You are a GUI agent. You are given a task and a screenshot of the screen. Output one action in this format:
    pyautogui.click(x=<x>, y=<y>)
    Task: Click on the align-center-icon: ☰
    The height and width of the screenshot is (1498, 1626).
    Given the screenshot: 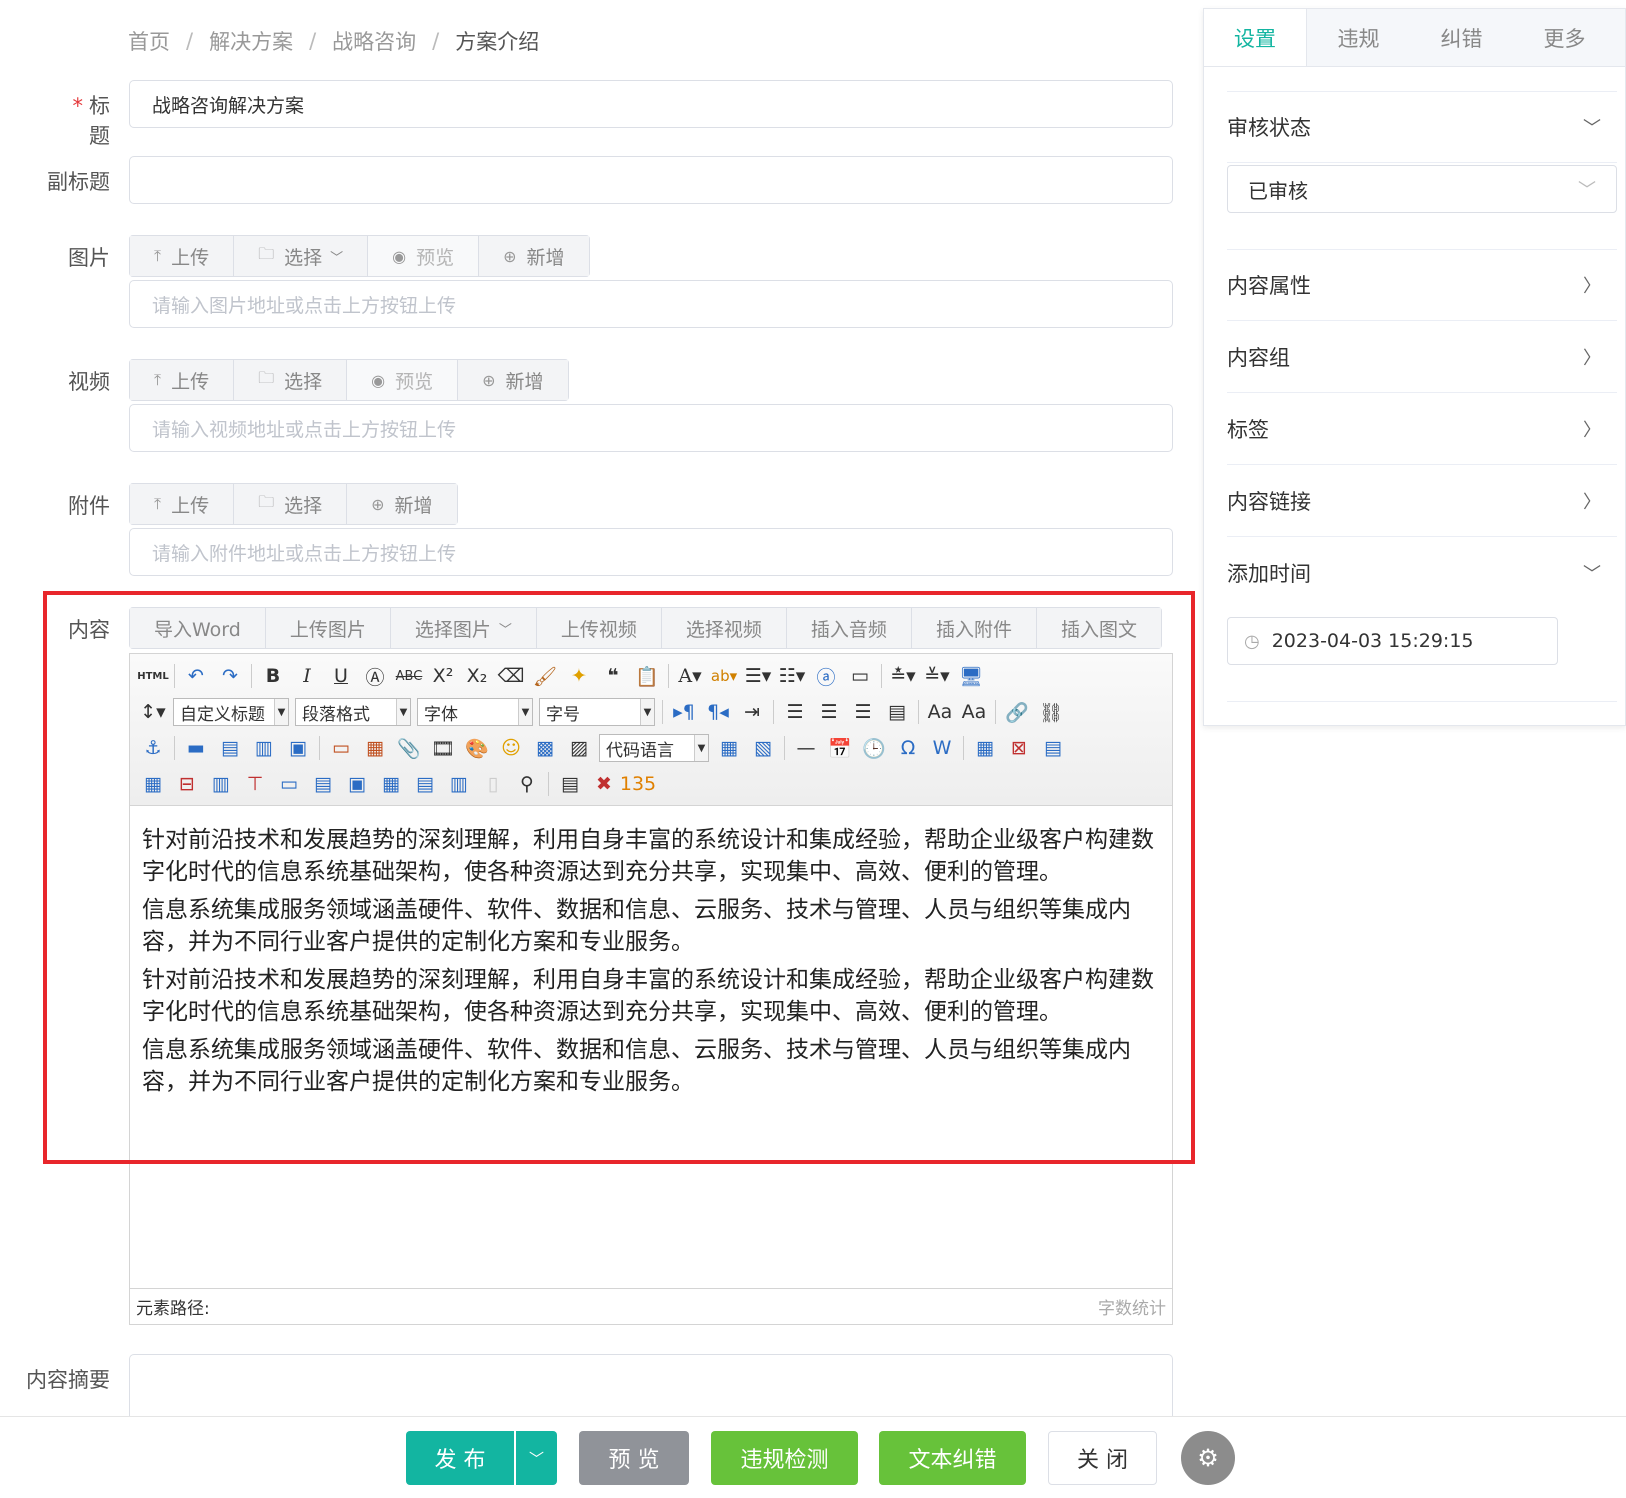 What is the action you would take?
    pyautogui.click(x=829, y=712)
    